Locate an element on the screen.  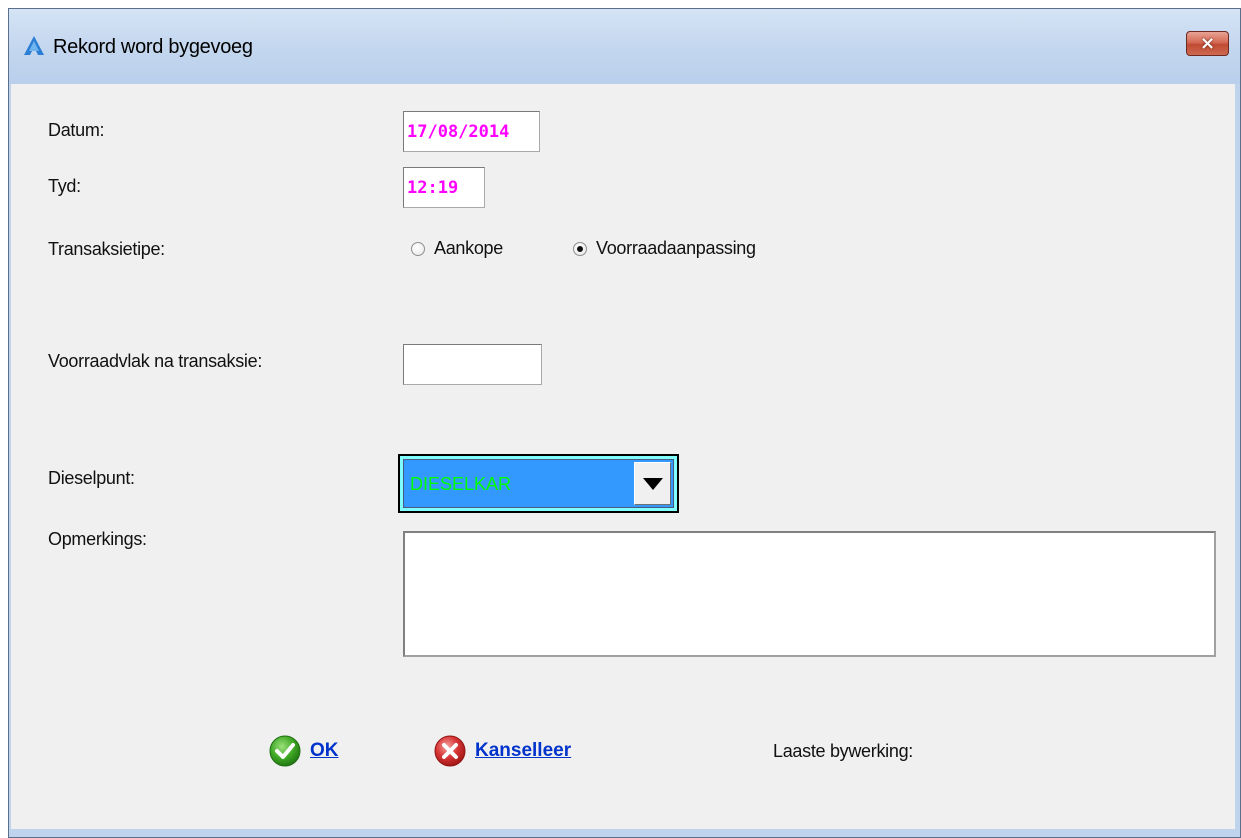
dieselpunt-label: Dieselpunt: is located at coordinates (91, 478).